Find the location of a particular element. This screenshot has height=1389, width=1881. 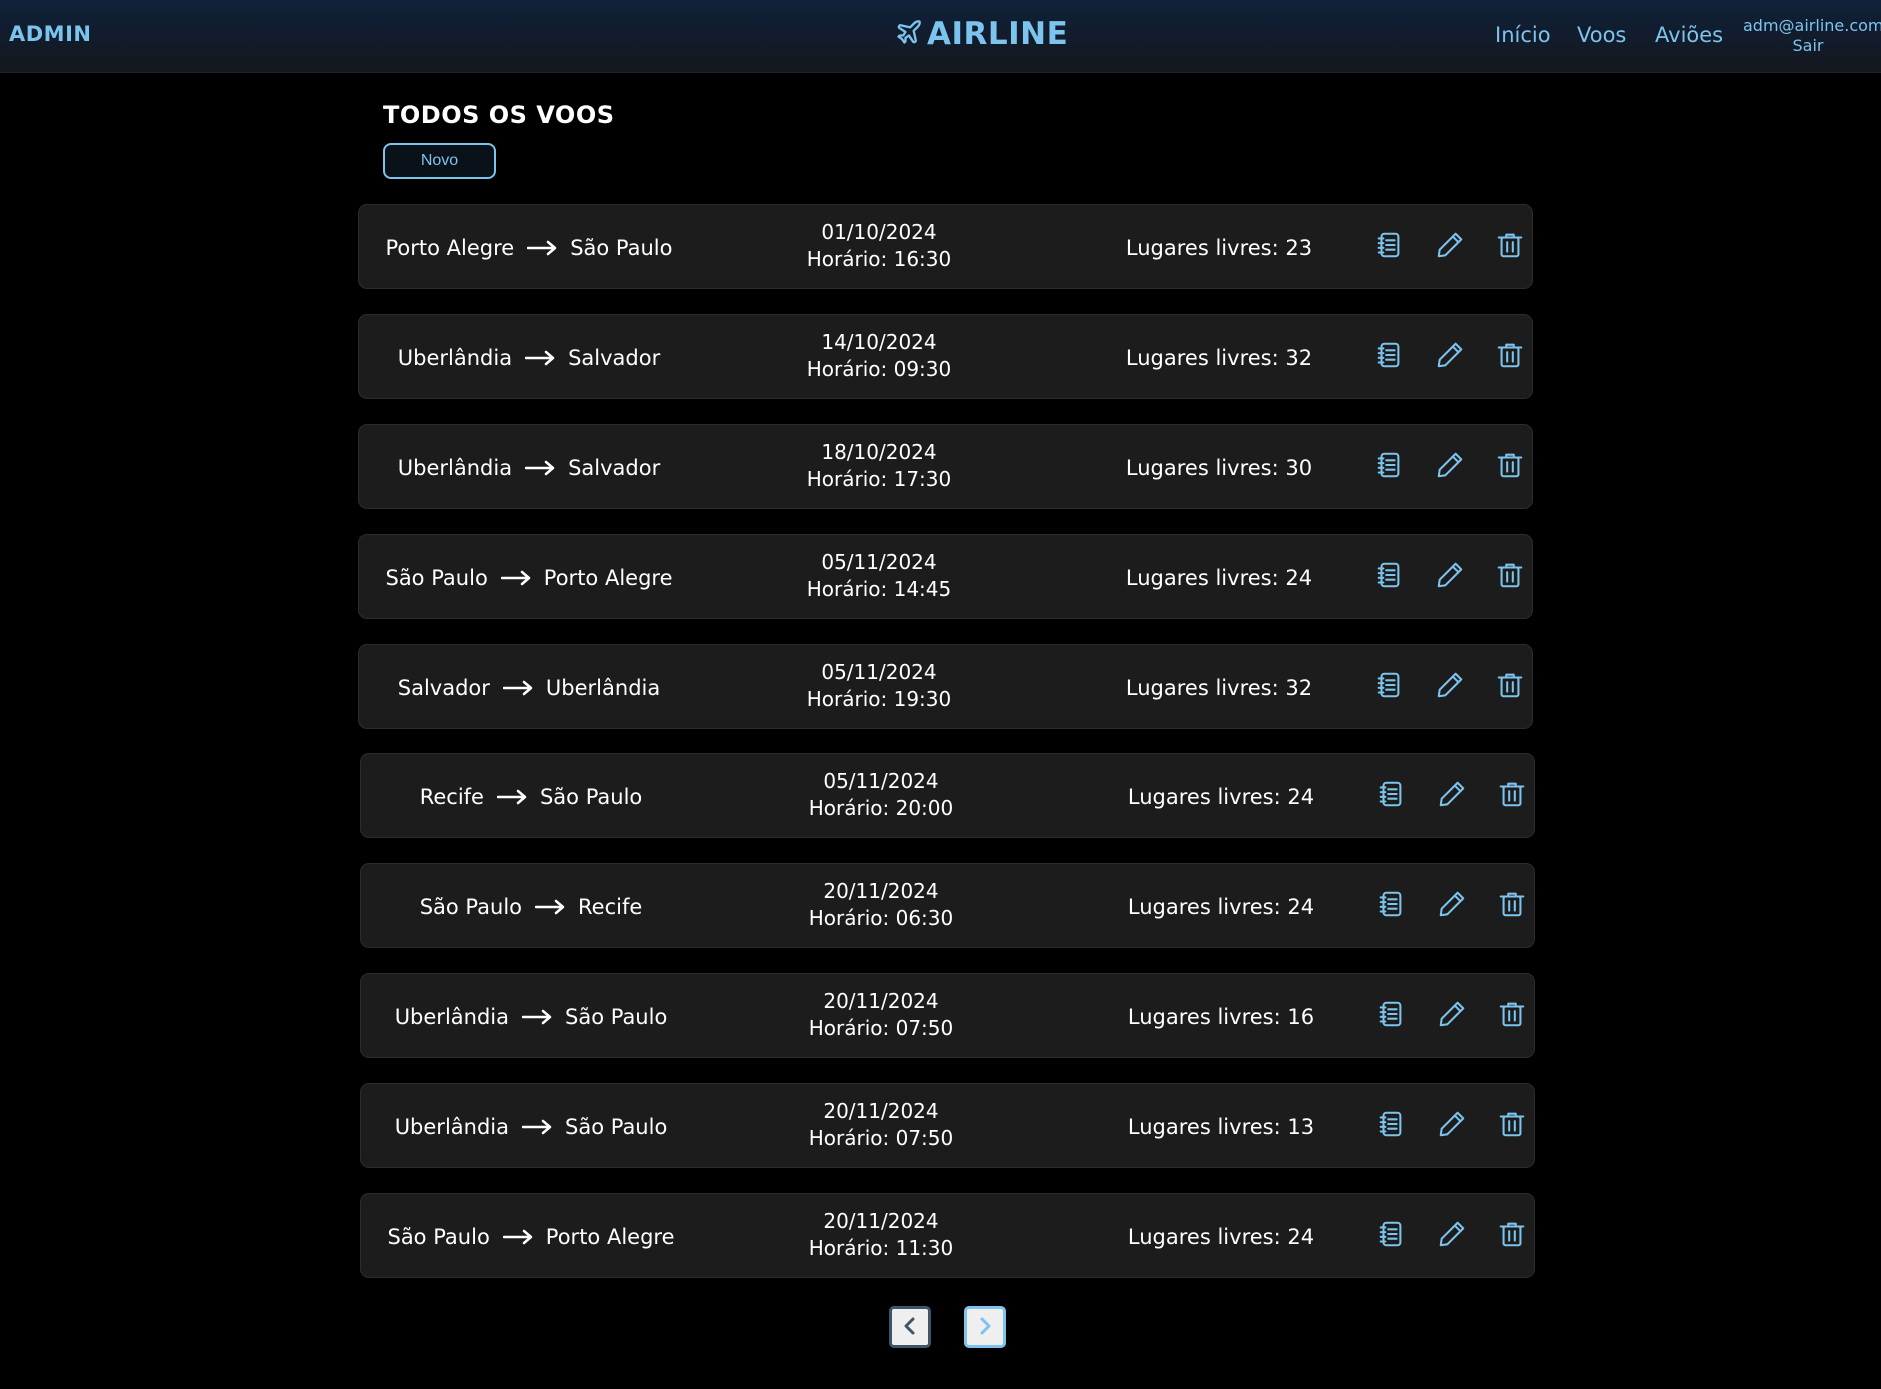

flight-seats: Lugares livres: 13 is located at coordinates (1221, 1126).